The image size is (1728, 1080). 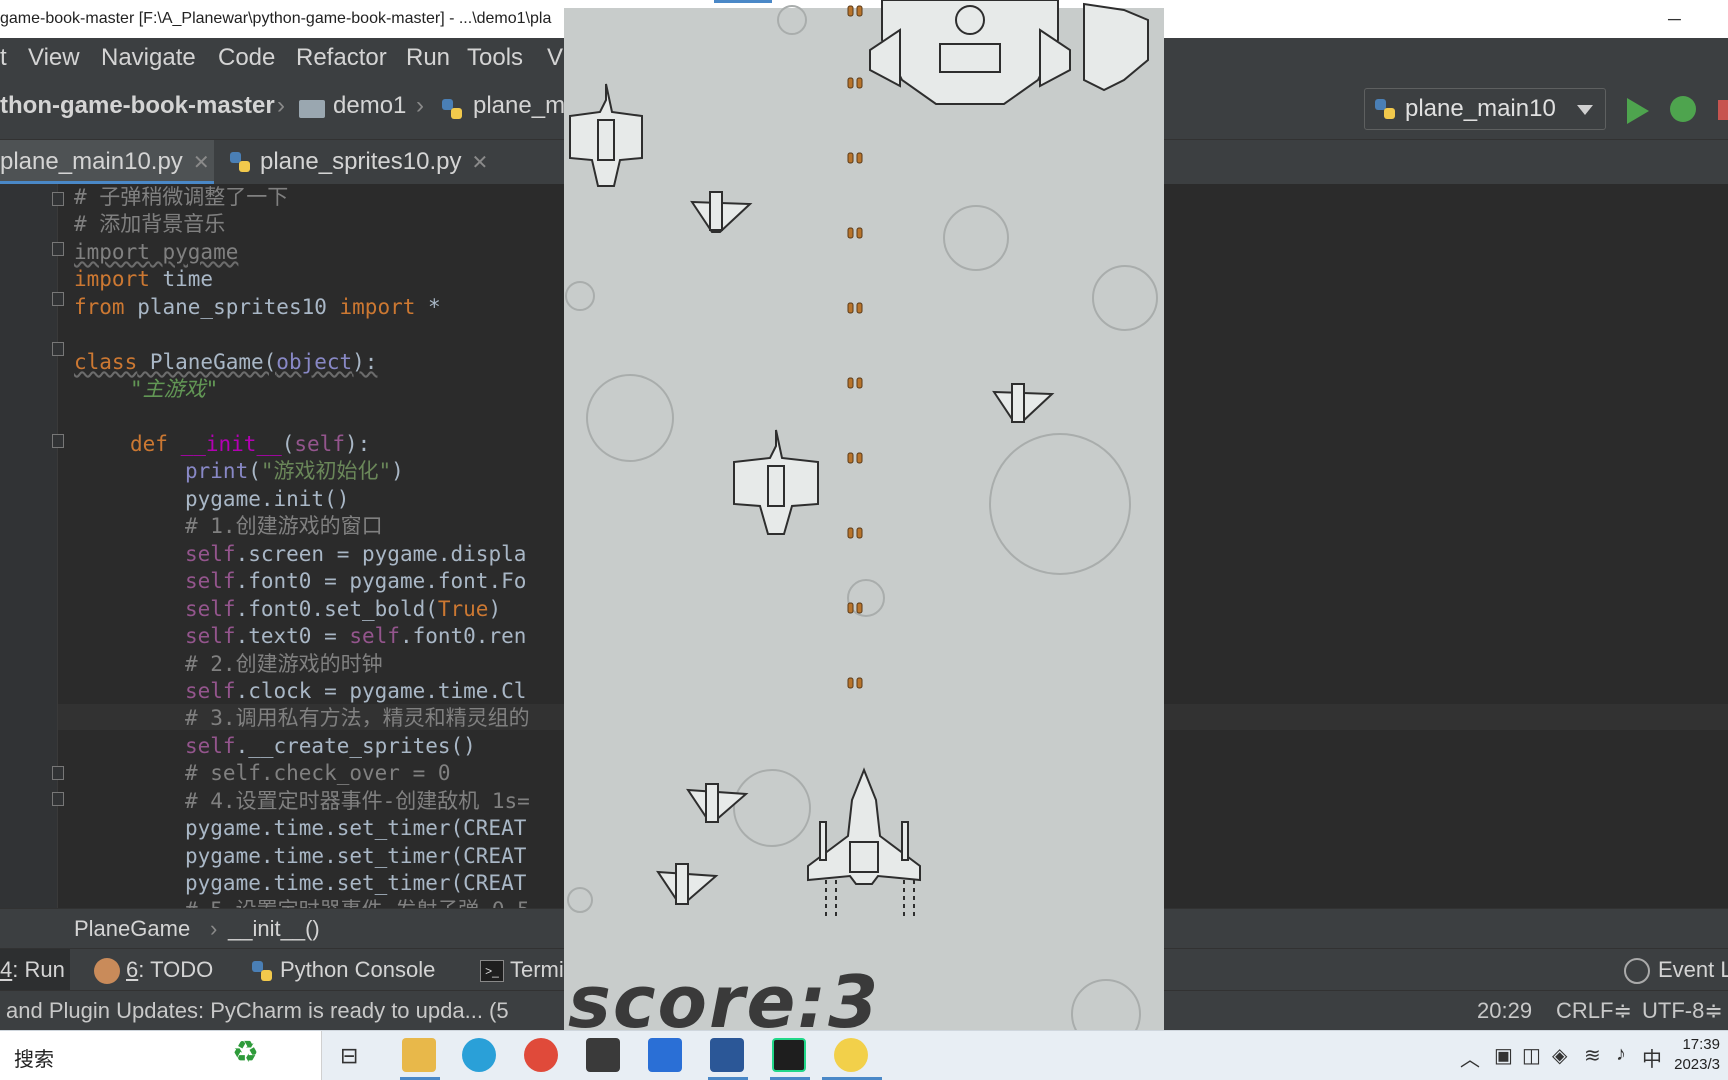 What do you see at coordinates (1676, 970) in the screenshot?
I see `toolwindow-event-log: Event L` at bounding box center [1676, 970].